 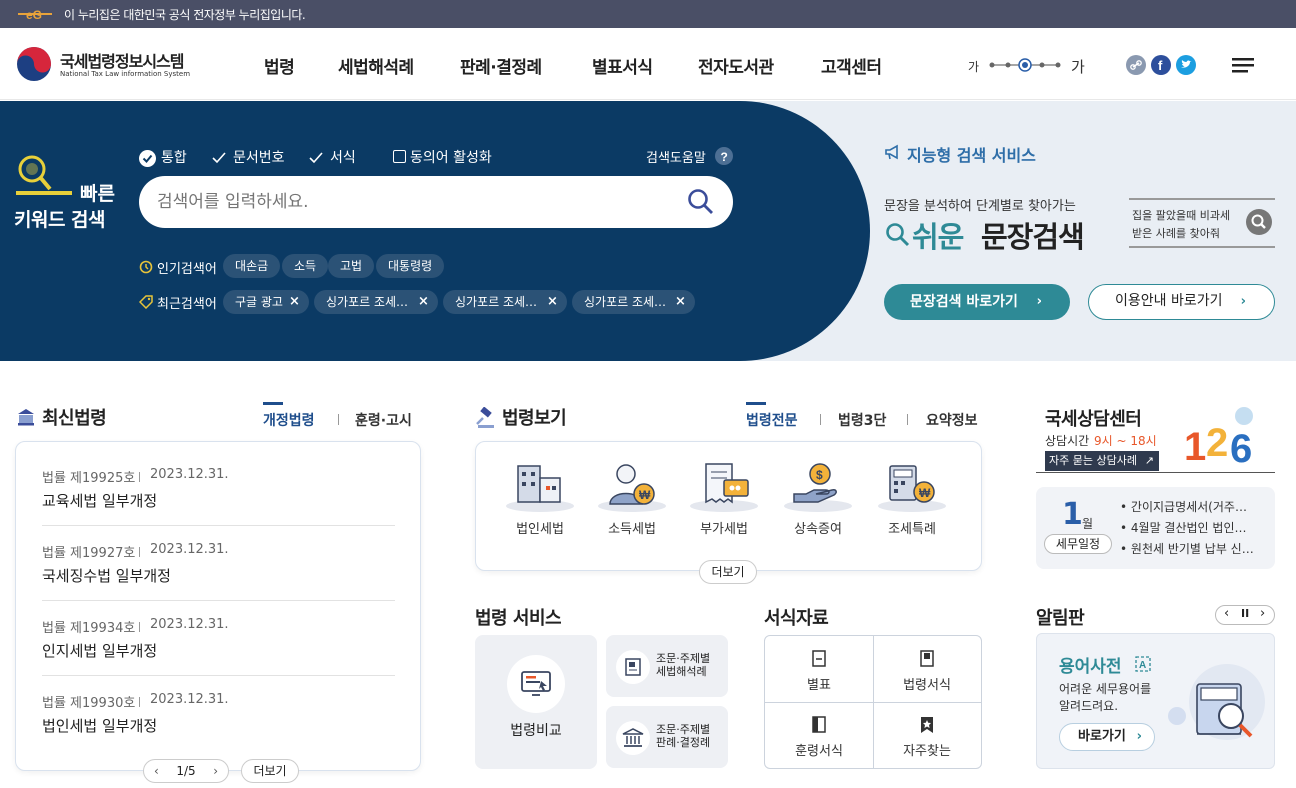 What do you see at coordinates (1243, 65) in the screenshot?
I see `hamburger-menu-icon` at bounding box center [1243, 65].